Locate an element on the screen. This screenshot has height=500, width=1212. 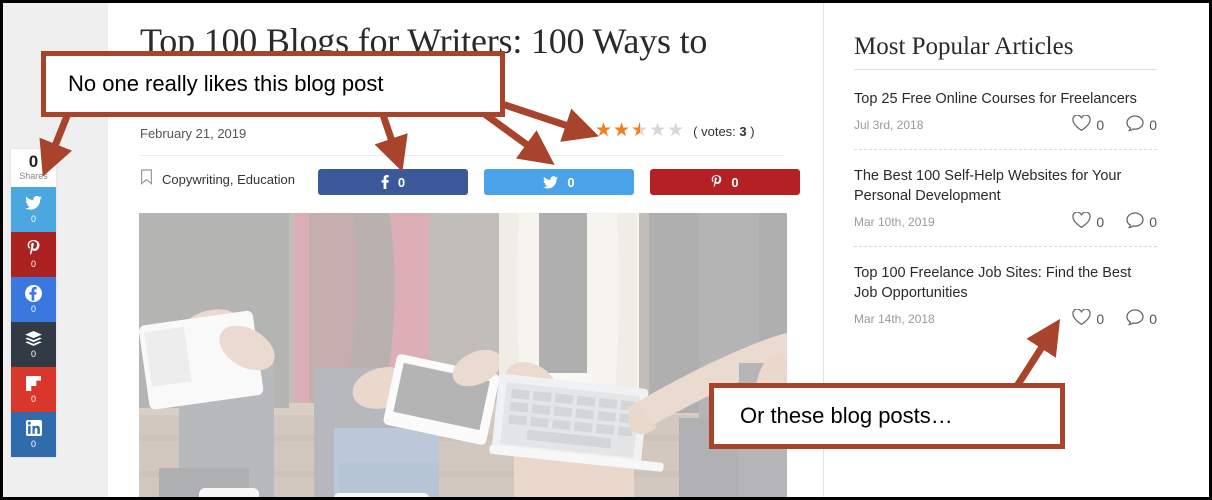
floating-share-bar: 0 Shares 0 0 0 0 0 0 is located at coordinates (33, 303).